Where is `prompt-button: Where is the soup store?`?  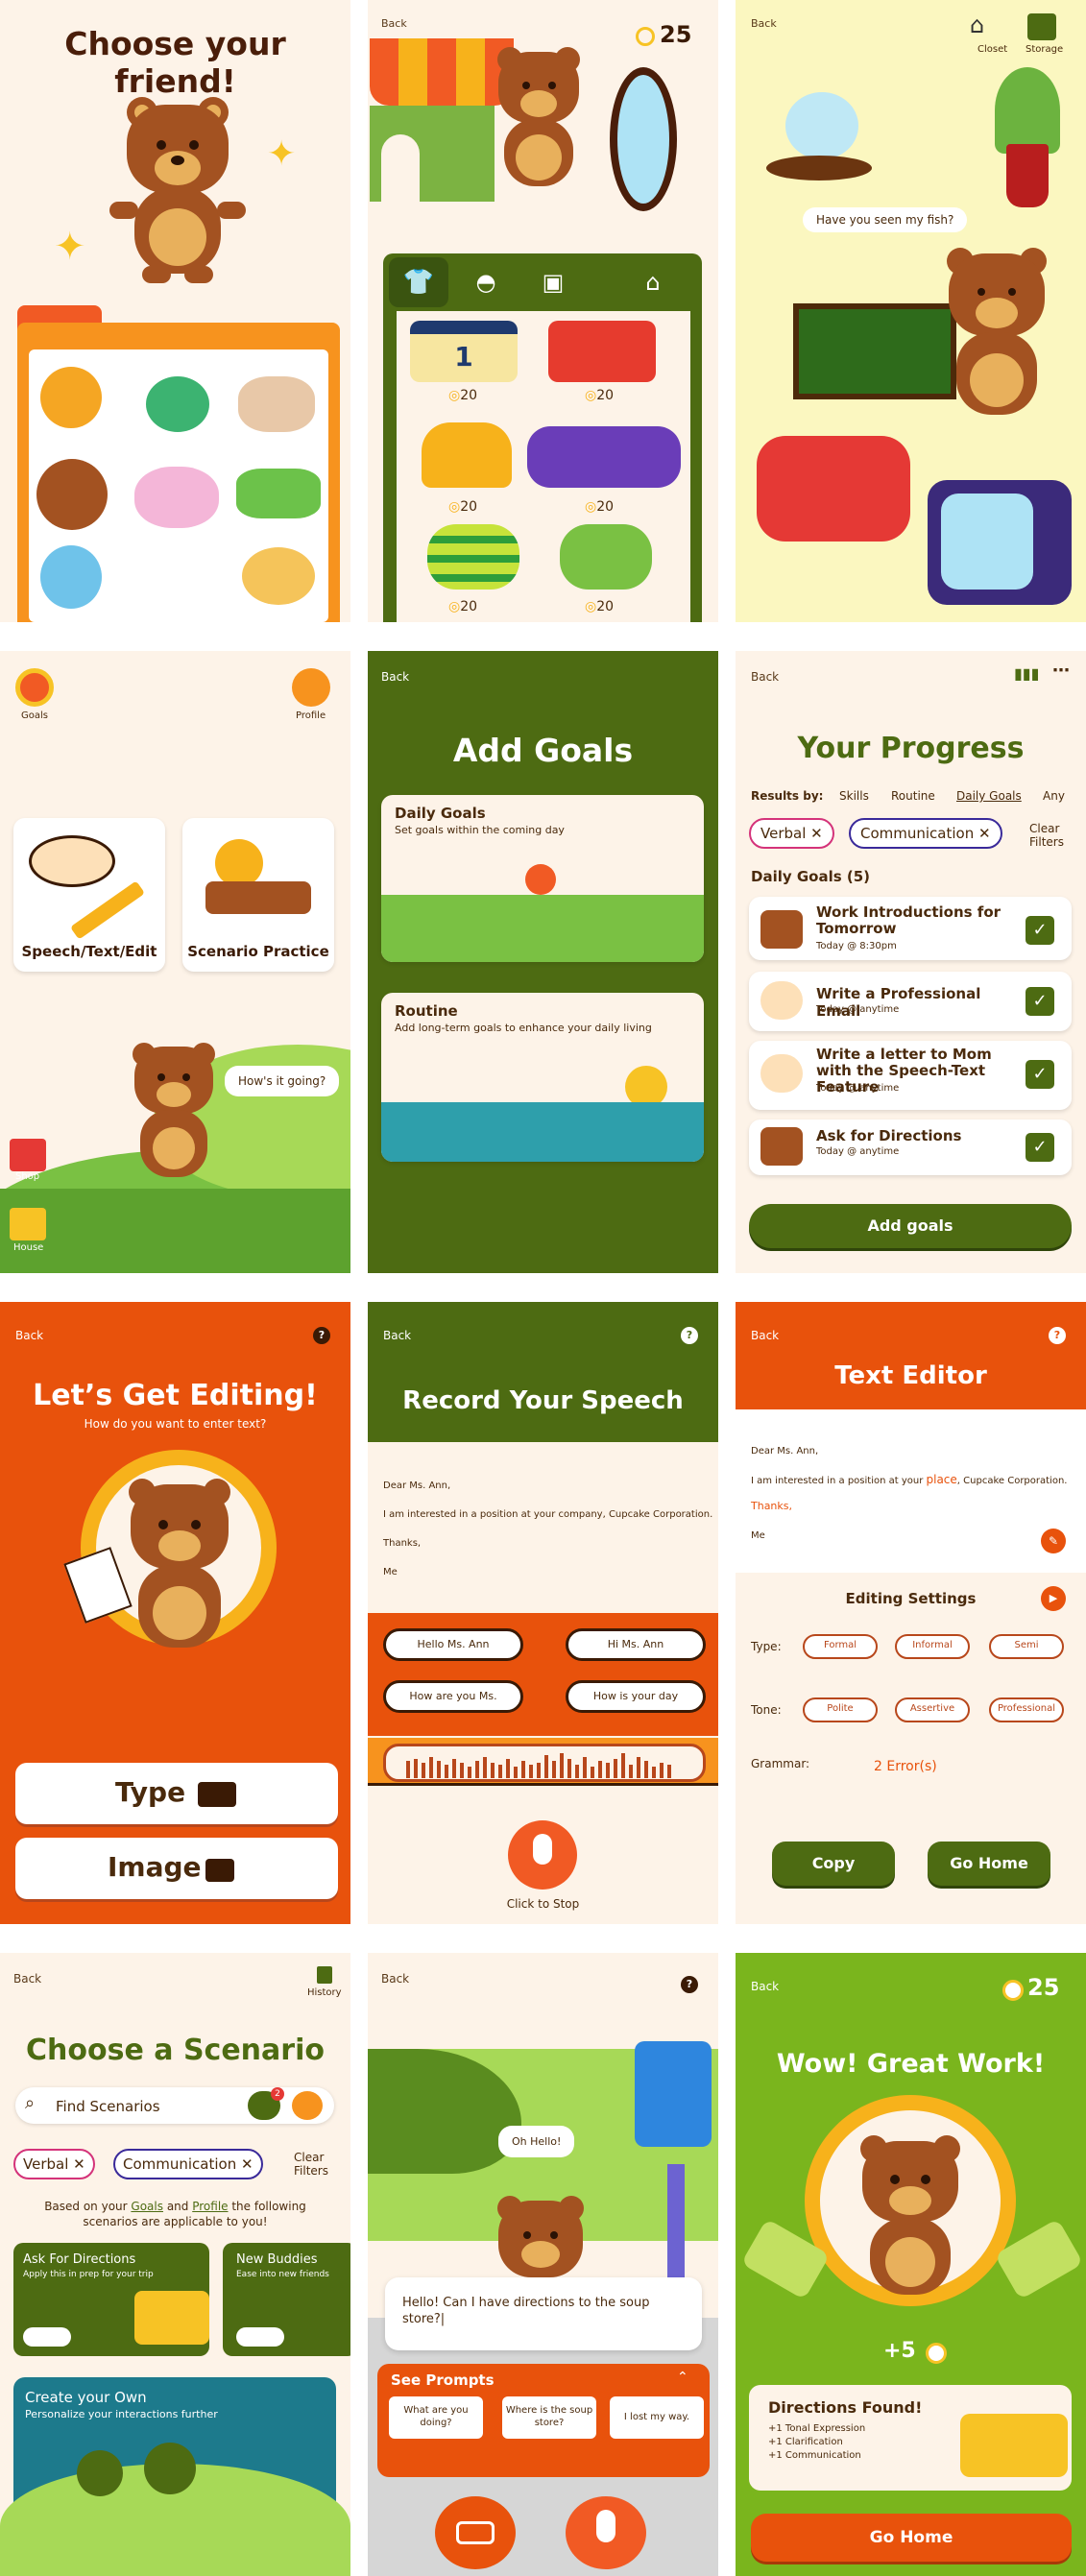 prompt-button: Where is the soup store? is located at coordinates (549, 2417).